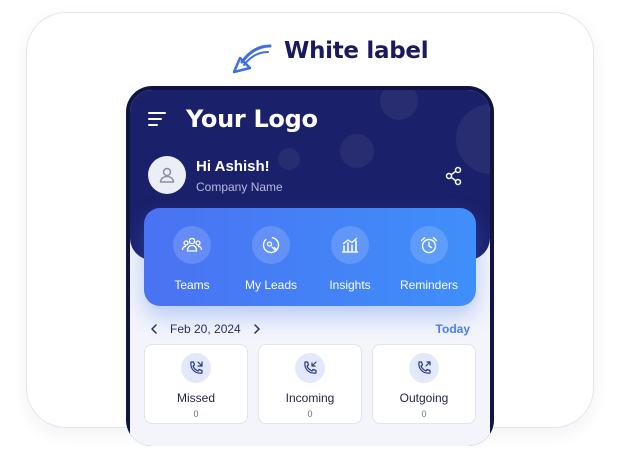 Image resolution: width=620 pixels, height=470 pixels. I want to click on hamburger-menu-icon, so click(157, 120).